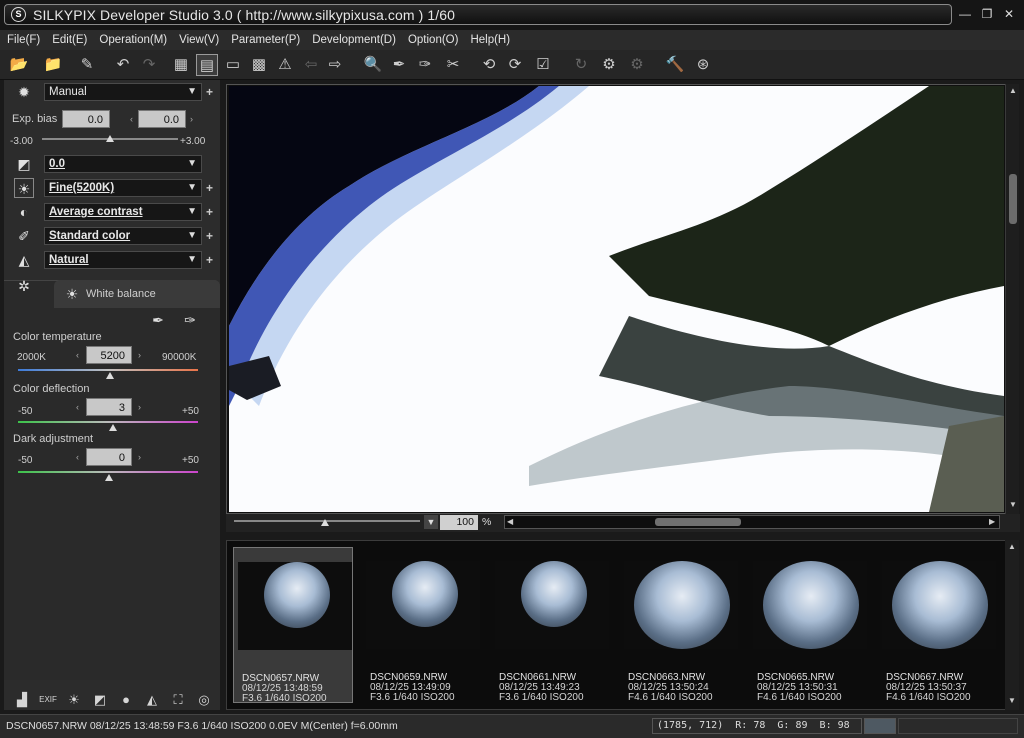 The image size is (1024, 738). Describe the element at coordinates (211, 92) in the screenshot. I see `taste-plus-icon: +` at that location.